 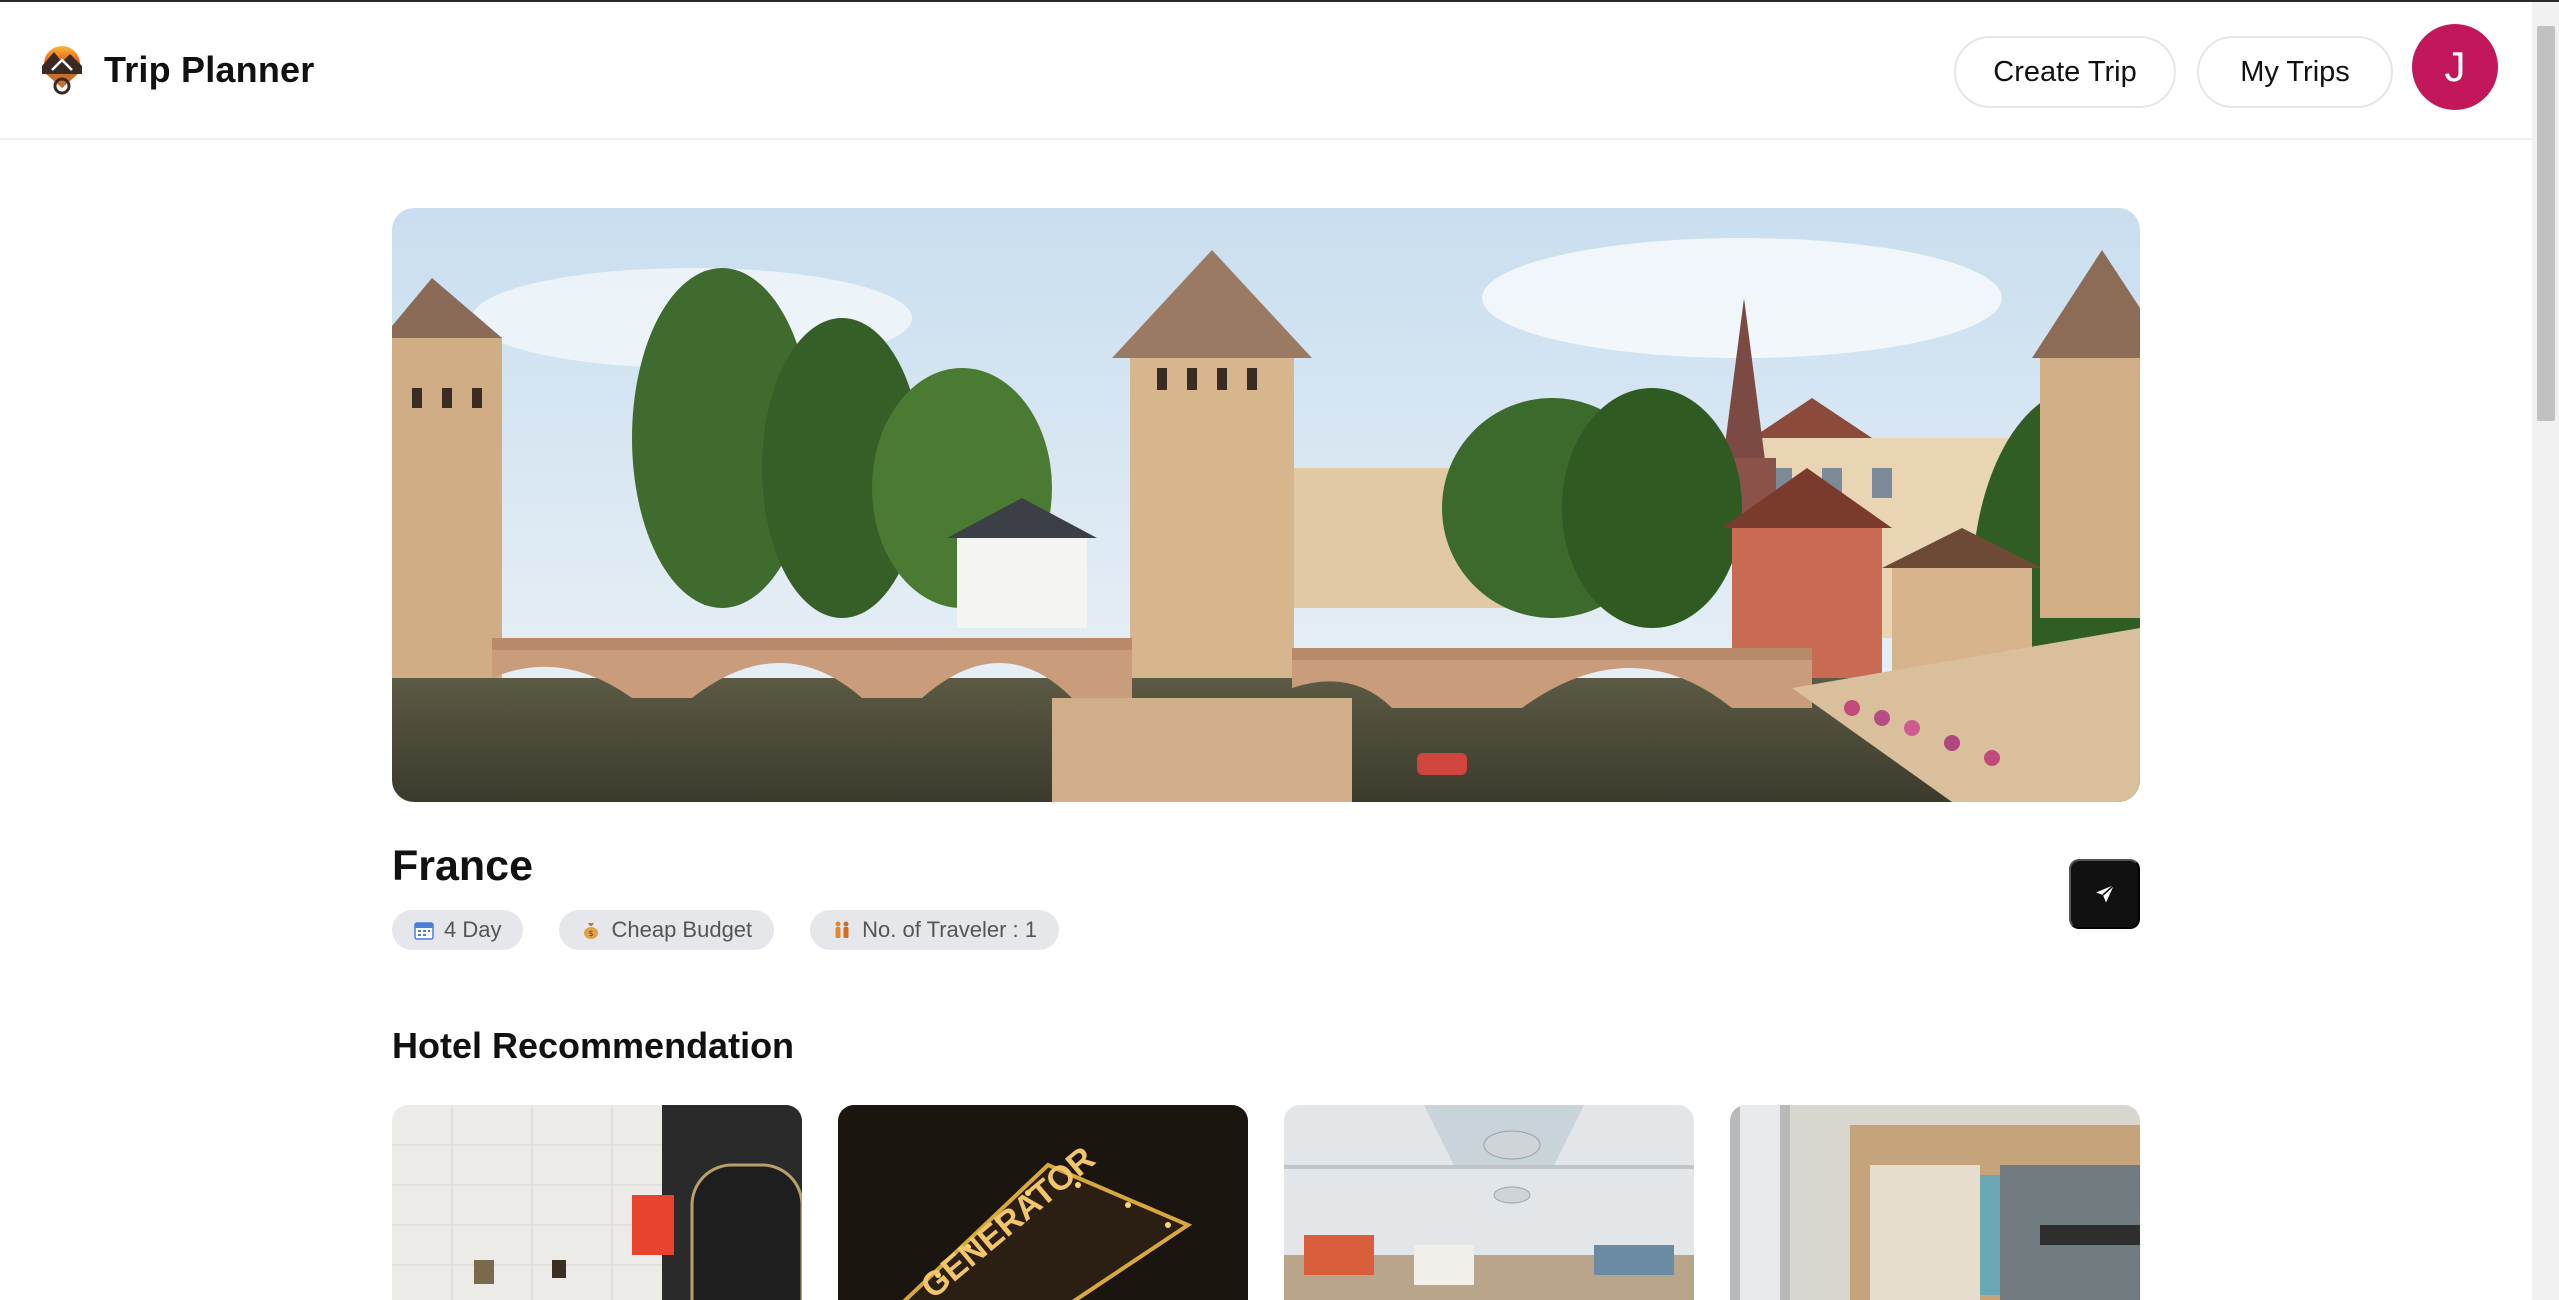 I want to click on money-bag-icon: $, so click(x=591, y=931).